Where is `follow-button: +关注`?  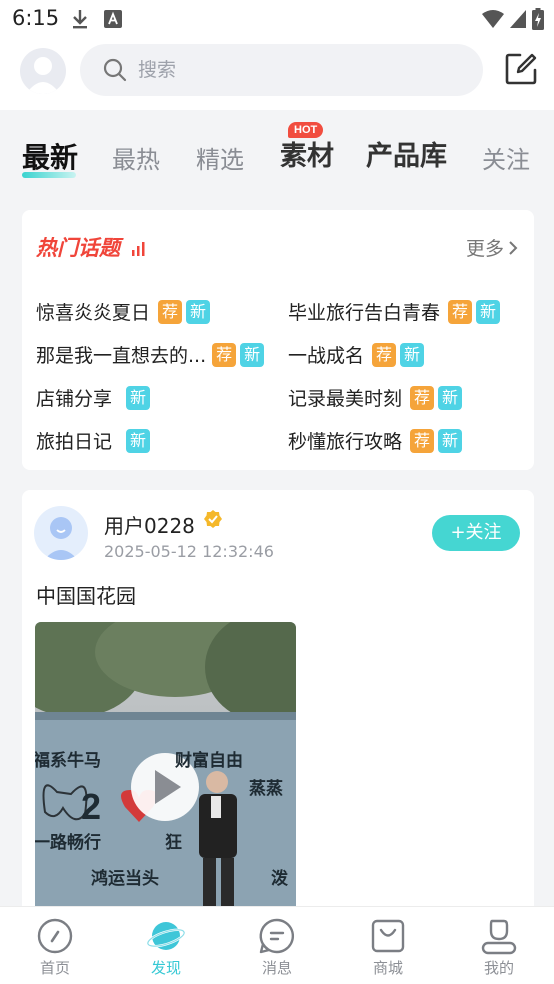
follow-button: +关注 is located at coordinates (476, 533).